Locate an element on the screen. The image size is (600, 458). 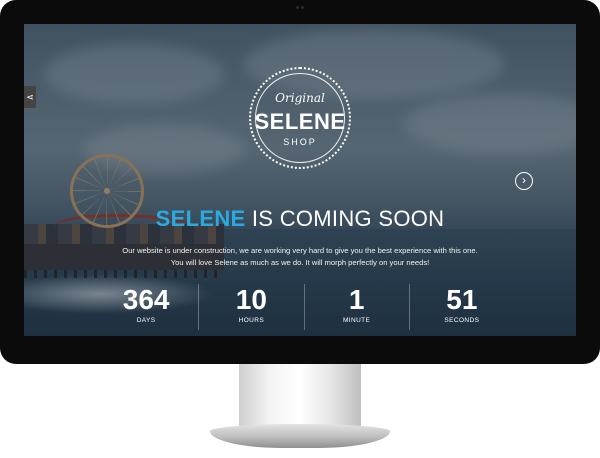
countdown-seconds: 51 SECONDS is located at coordinates (461, 307).